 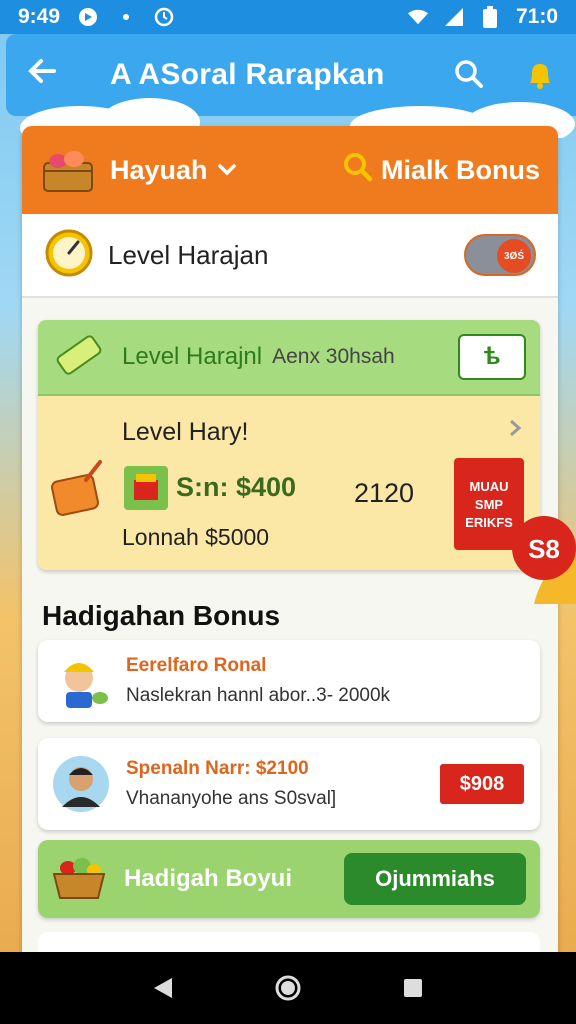 I want to click on list-item-title: Spenaln Narr: $2100, so click(x=217, y=768).